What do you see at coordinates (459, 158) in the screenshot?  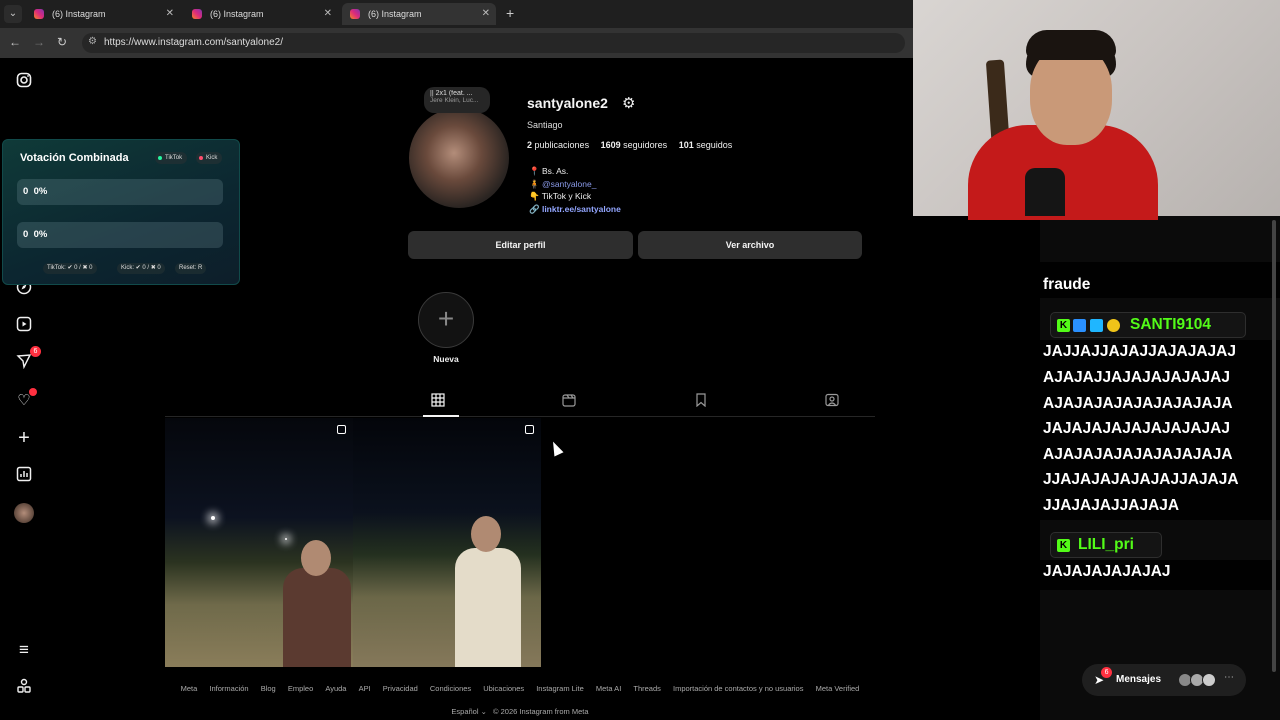 I see `profile-picture` at bounding box center [459, 158].